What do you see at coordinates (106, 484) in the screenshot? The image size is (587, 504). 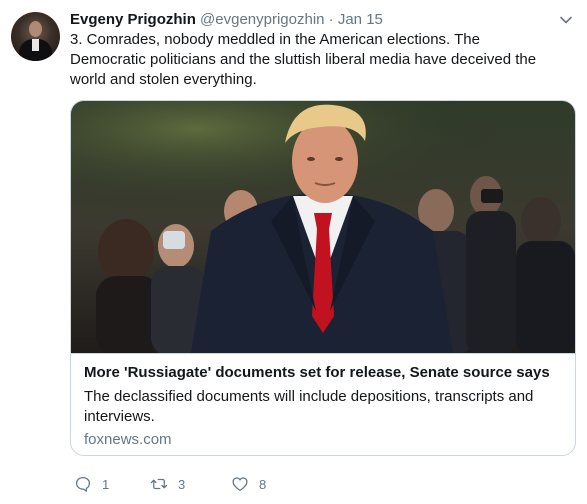 I see `reply-count: 1` at bounding box center [106, 484].